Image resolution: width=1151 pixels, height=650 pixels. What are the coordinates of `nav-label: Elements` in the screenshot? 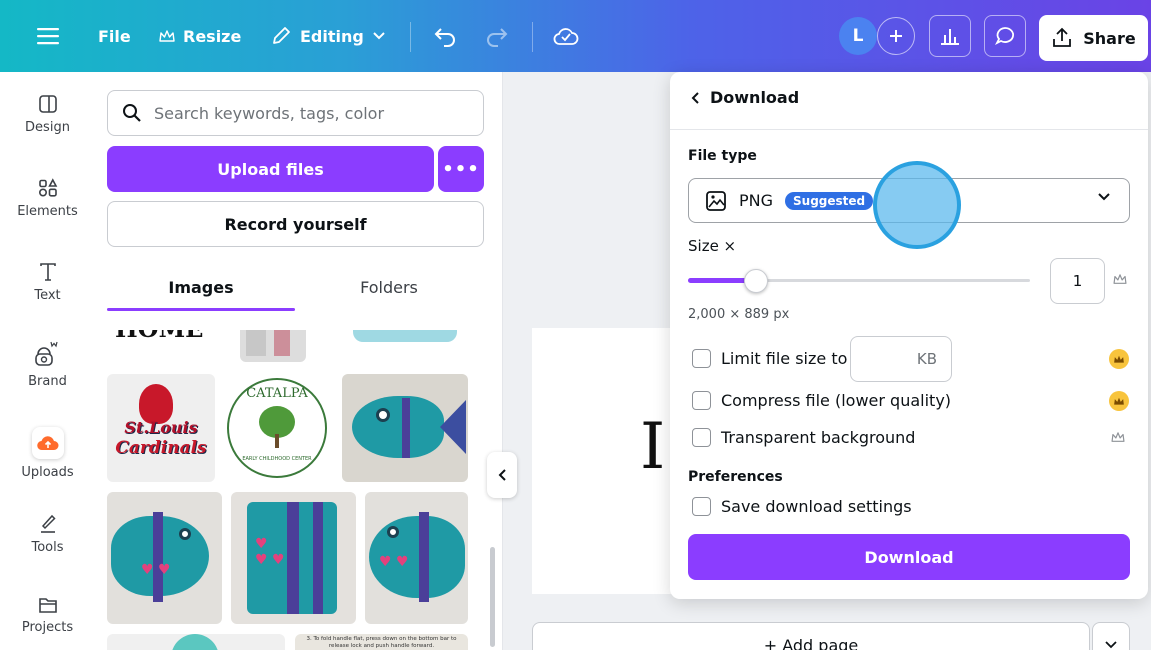 It's located at (47, 211).